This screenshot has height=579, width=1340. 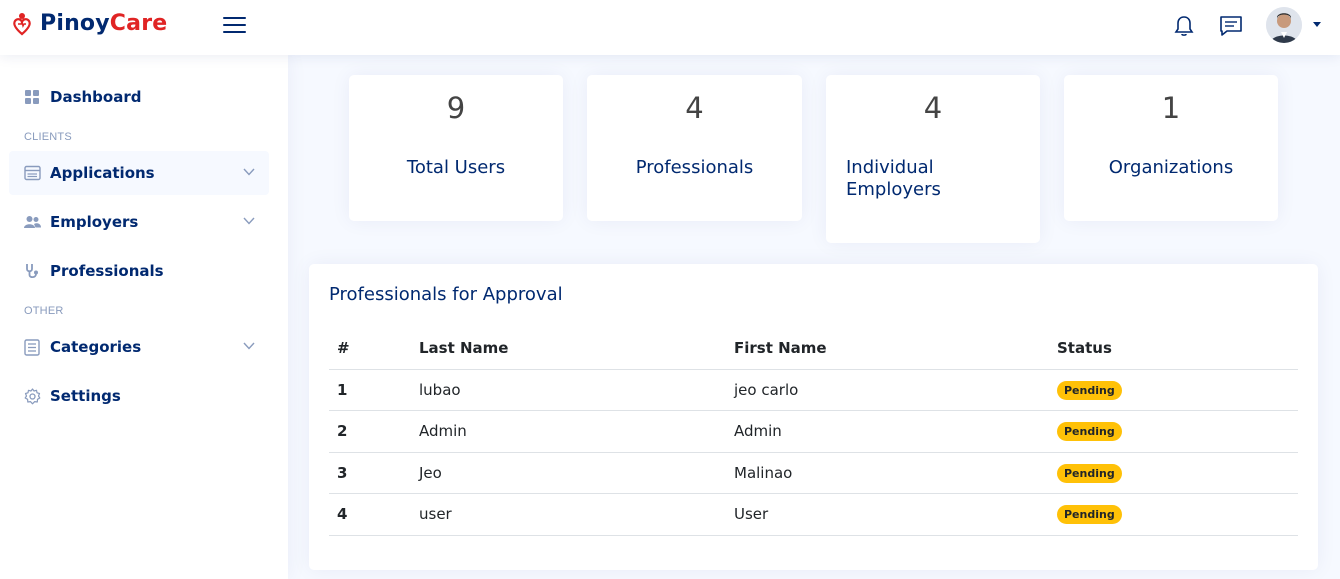 I want to click on sidebar-item-label: Categories, so click(x=96, y=347).